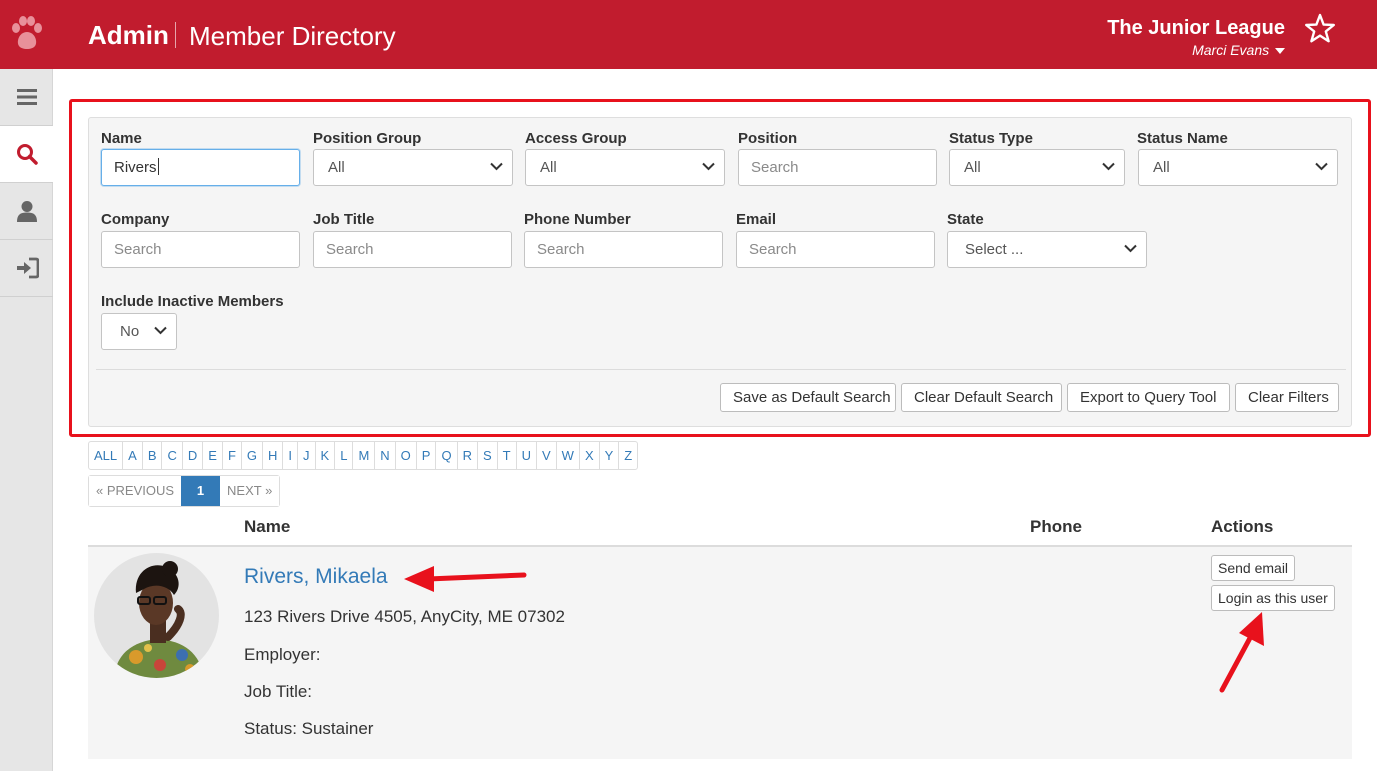  Describe the element at coordinates (200, 167) in the screenshot. I see `name-input: Rivers` at that location.